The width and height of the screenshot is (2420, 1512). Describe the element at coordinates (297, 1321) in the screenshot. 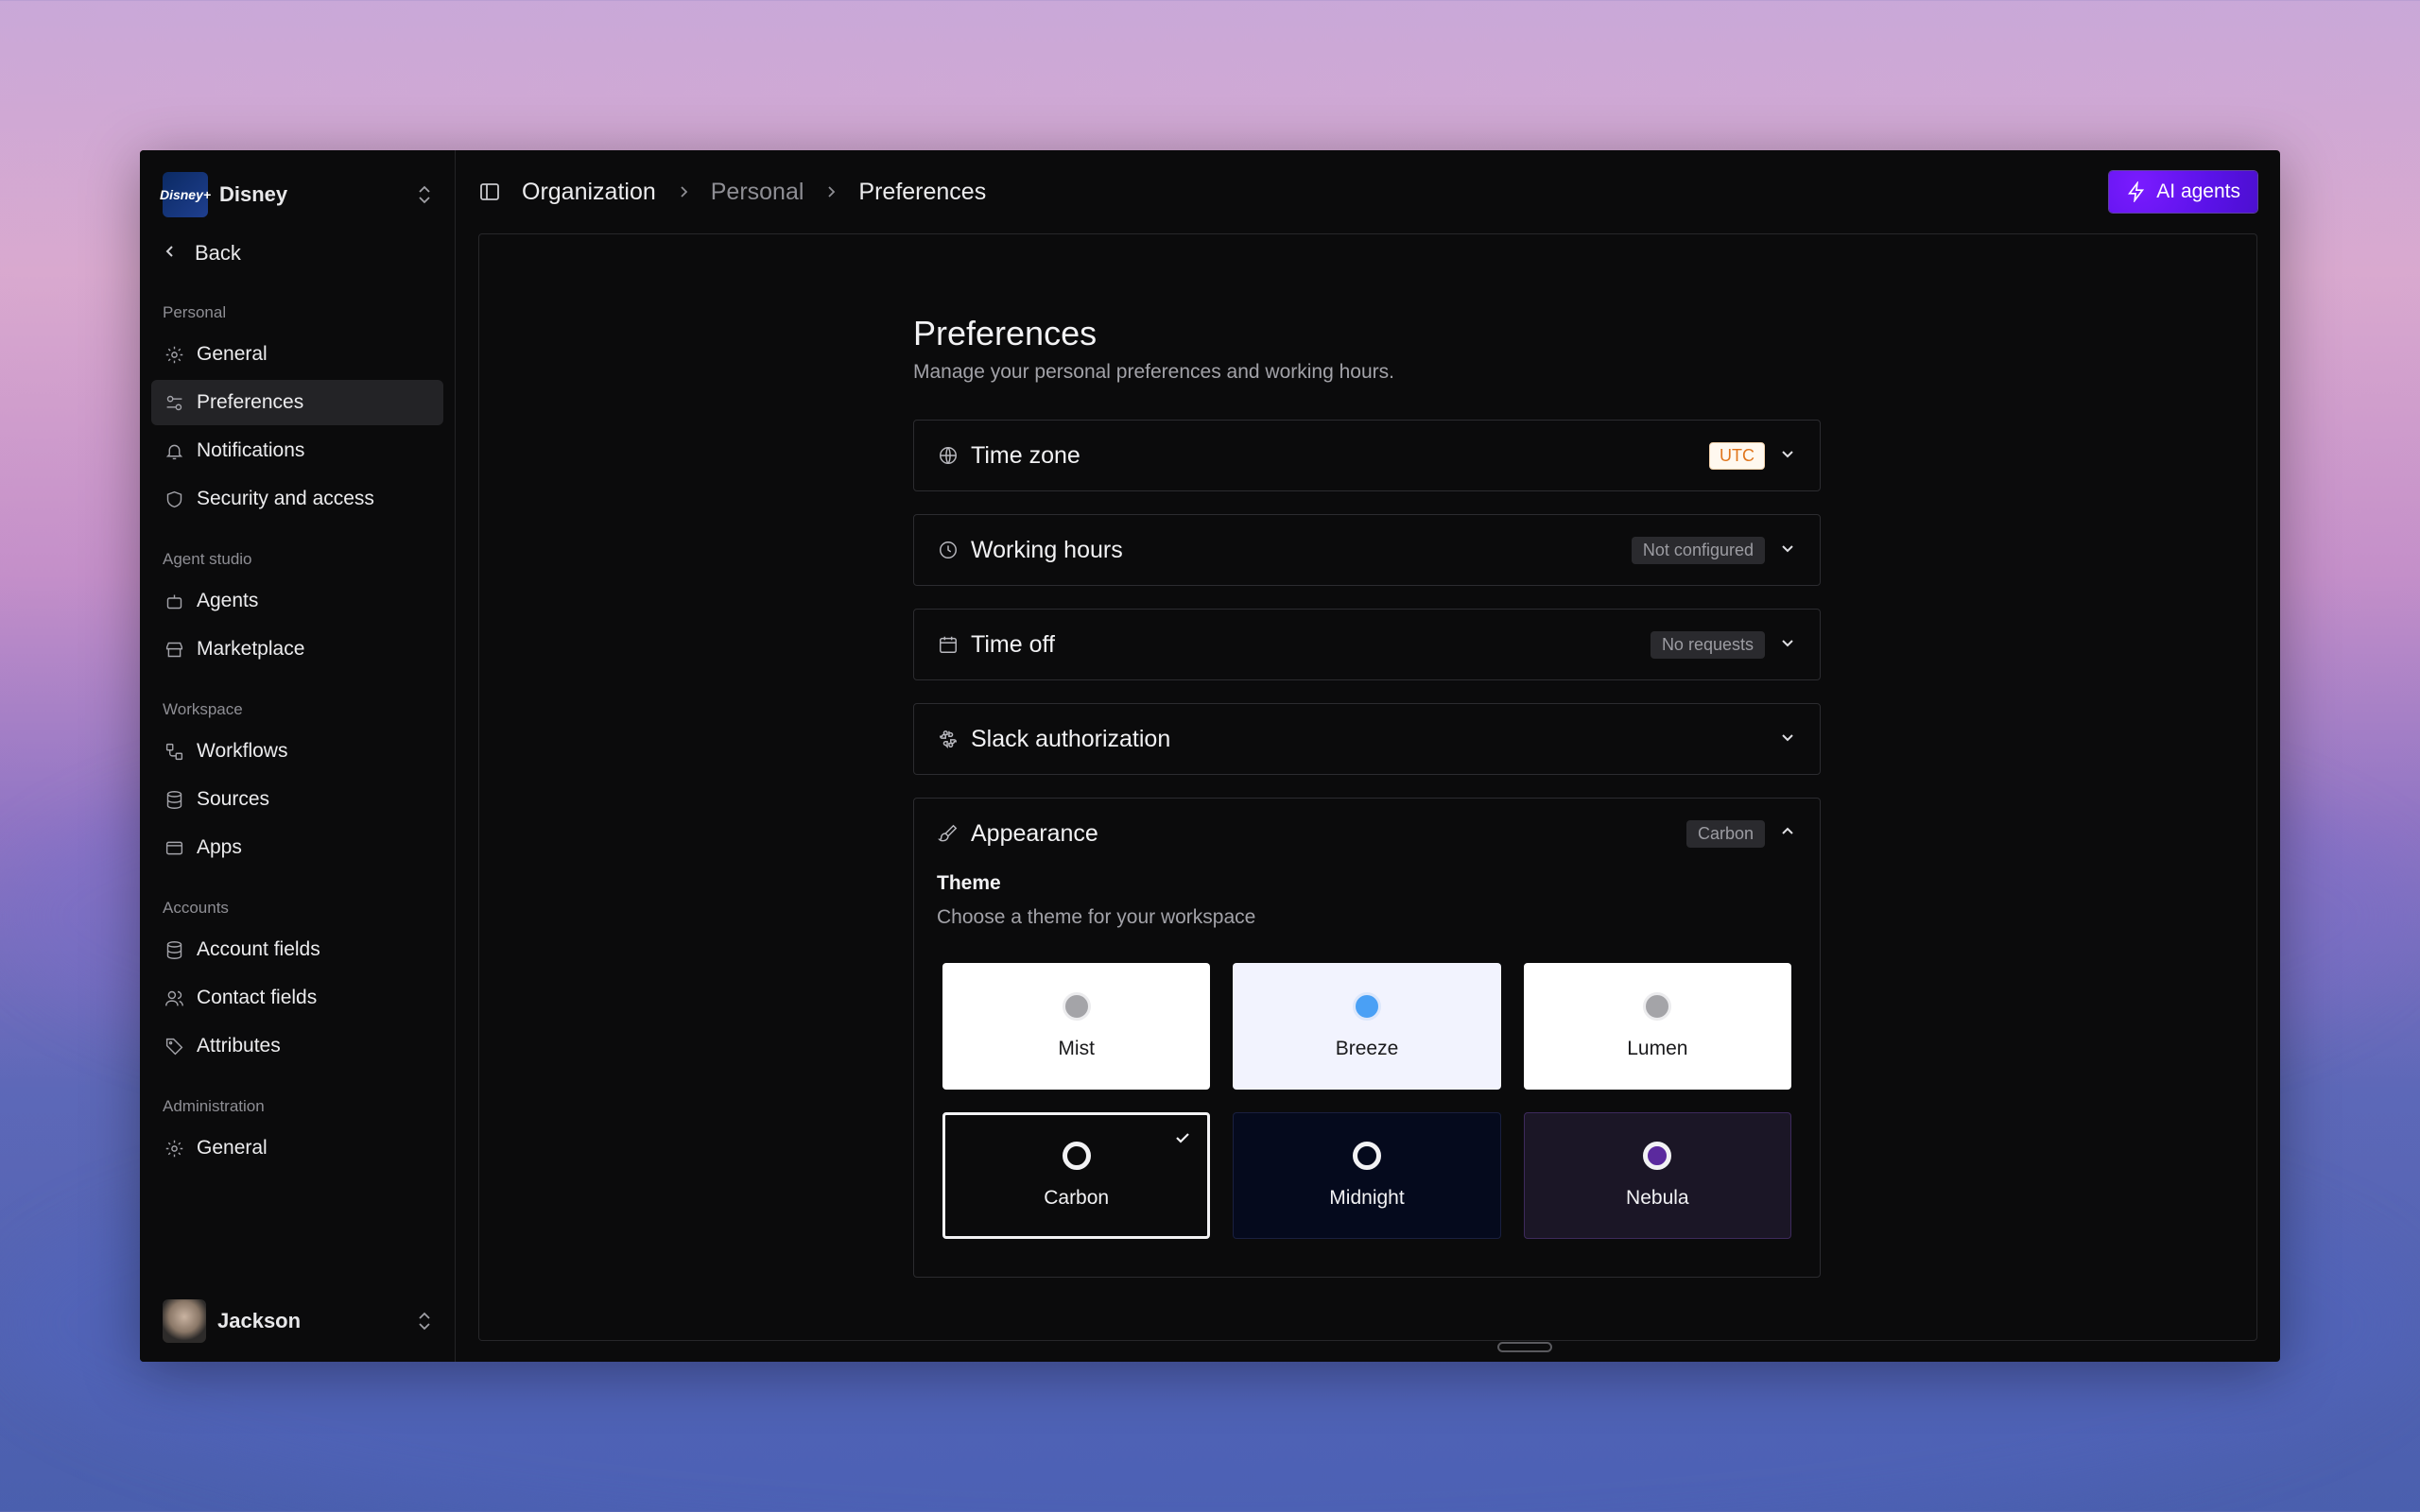

I see `user-switcher: Jackson` at that location.